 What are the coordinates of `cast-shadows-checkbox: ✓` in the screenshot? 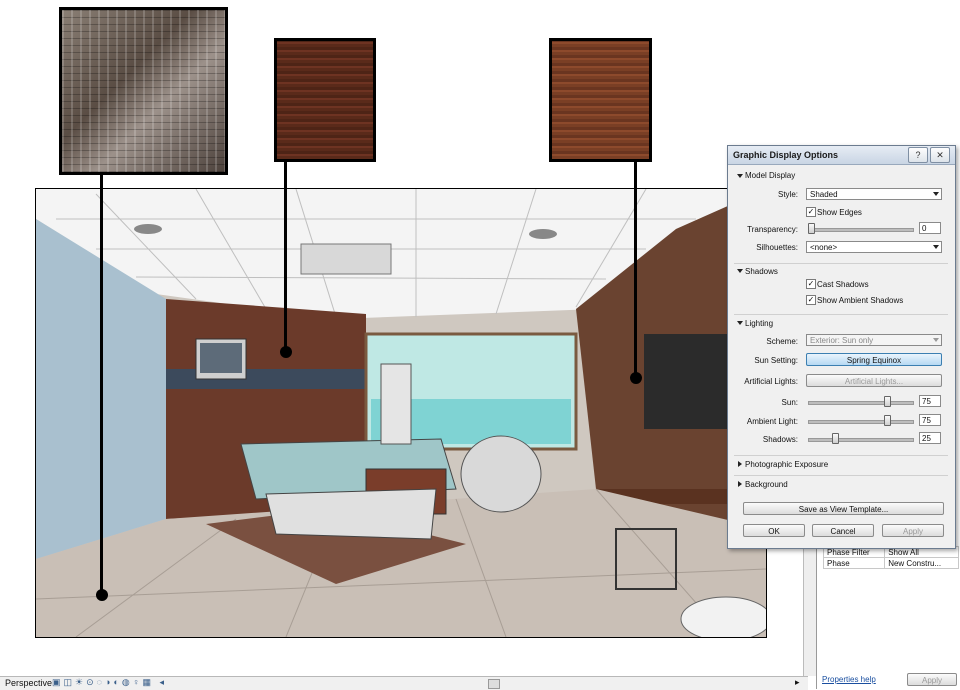 It's located at (811, 284).